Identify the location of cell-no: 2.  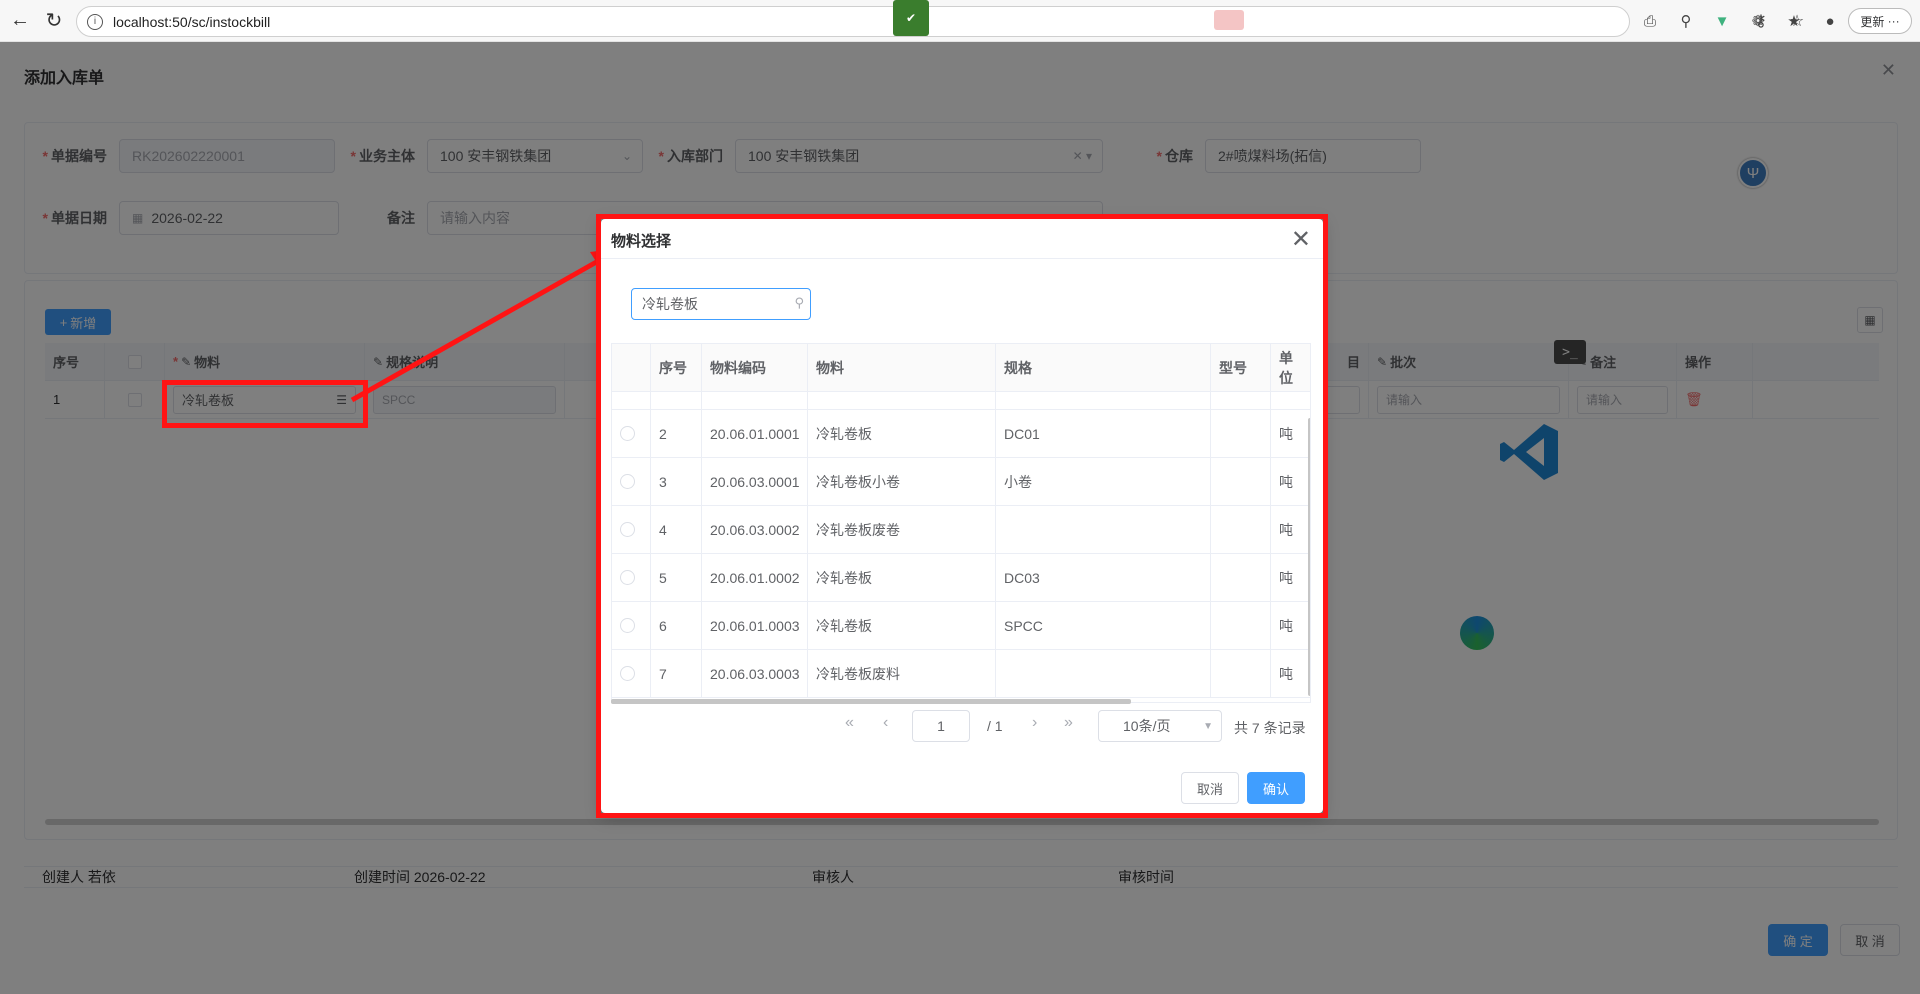
(676, 433).